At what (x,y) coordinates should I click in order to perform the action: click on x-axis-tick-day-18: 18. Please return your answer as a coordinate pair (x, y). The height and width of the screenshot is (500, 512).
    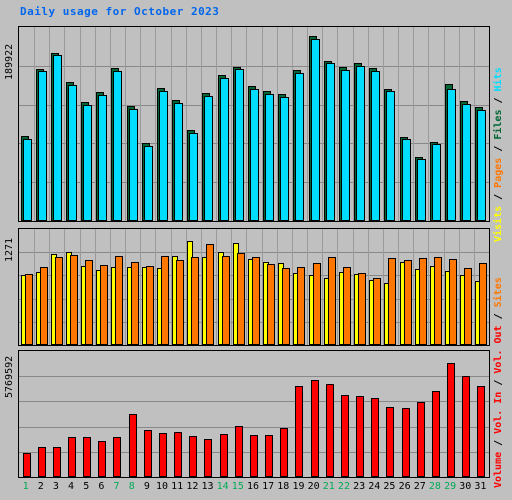
    Looking at the image, I should click on (283, 486).